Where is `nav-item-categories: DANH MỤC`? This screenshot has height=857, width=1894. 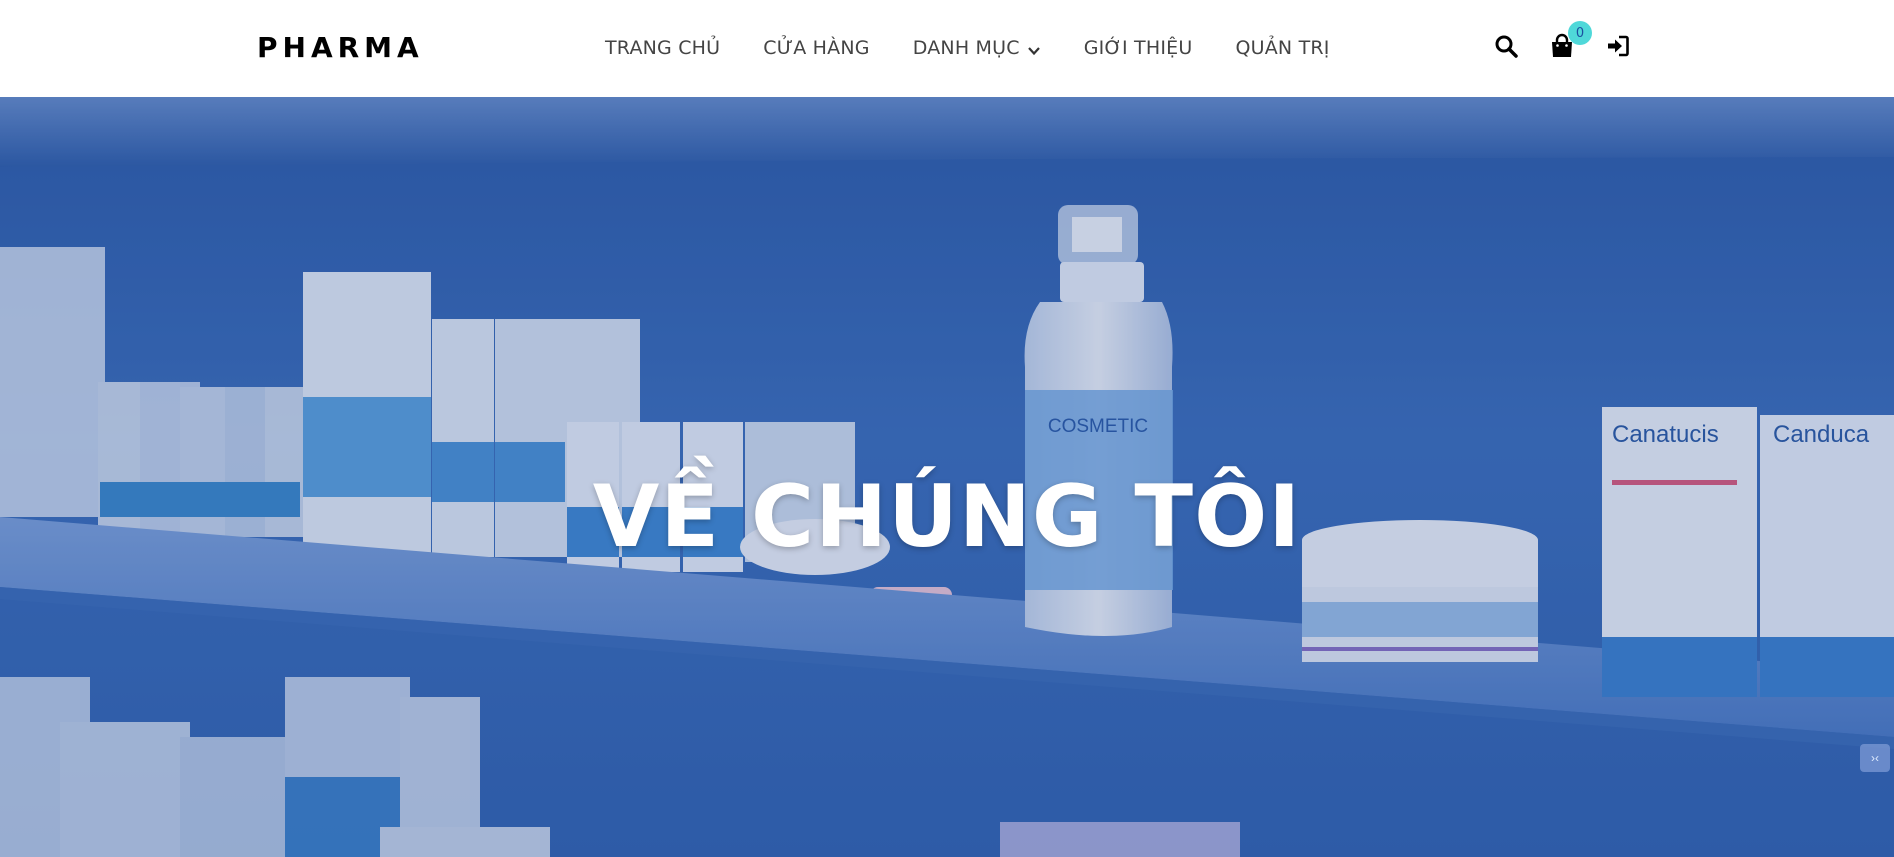
nav-item-categories: DANH MỤC is located at coordinates (977, 48).